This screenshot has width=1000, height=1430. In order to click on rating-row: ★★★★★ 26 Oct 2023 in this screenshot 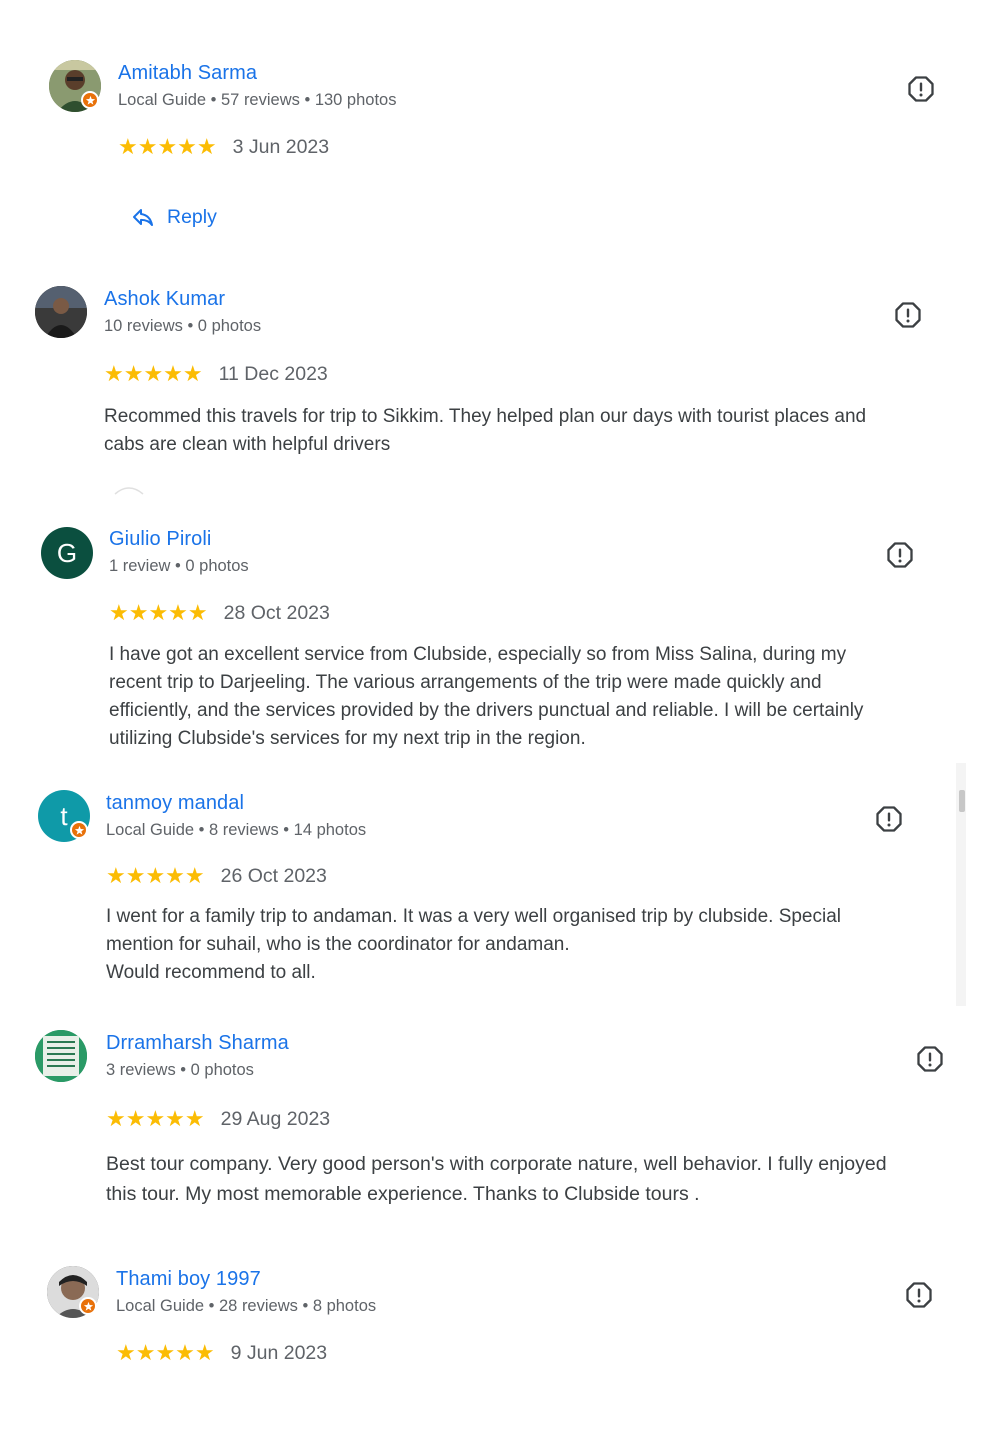, I will do `click(216, 876)`.